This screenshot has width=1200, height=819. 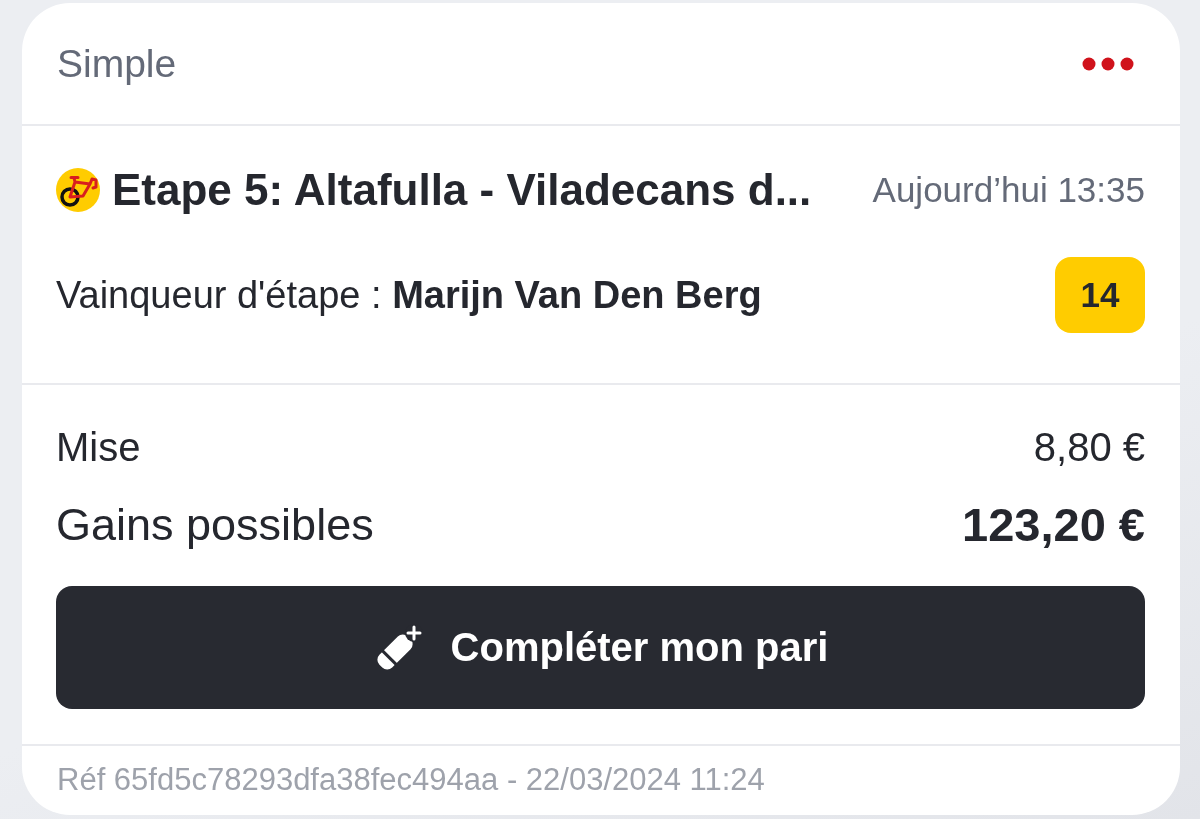 What do you see at coordinates (215, 525) in the screenshot?
I see `amount-label: Gains possibles` at bounding box center [215, 525].